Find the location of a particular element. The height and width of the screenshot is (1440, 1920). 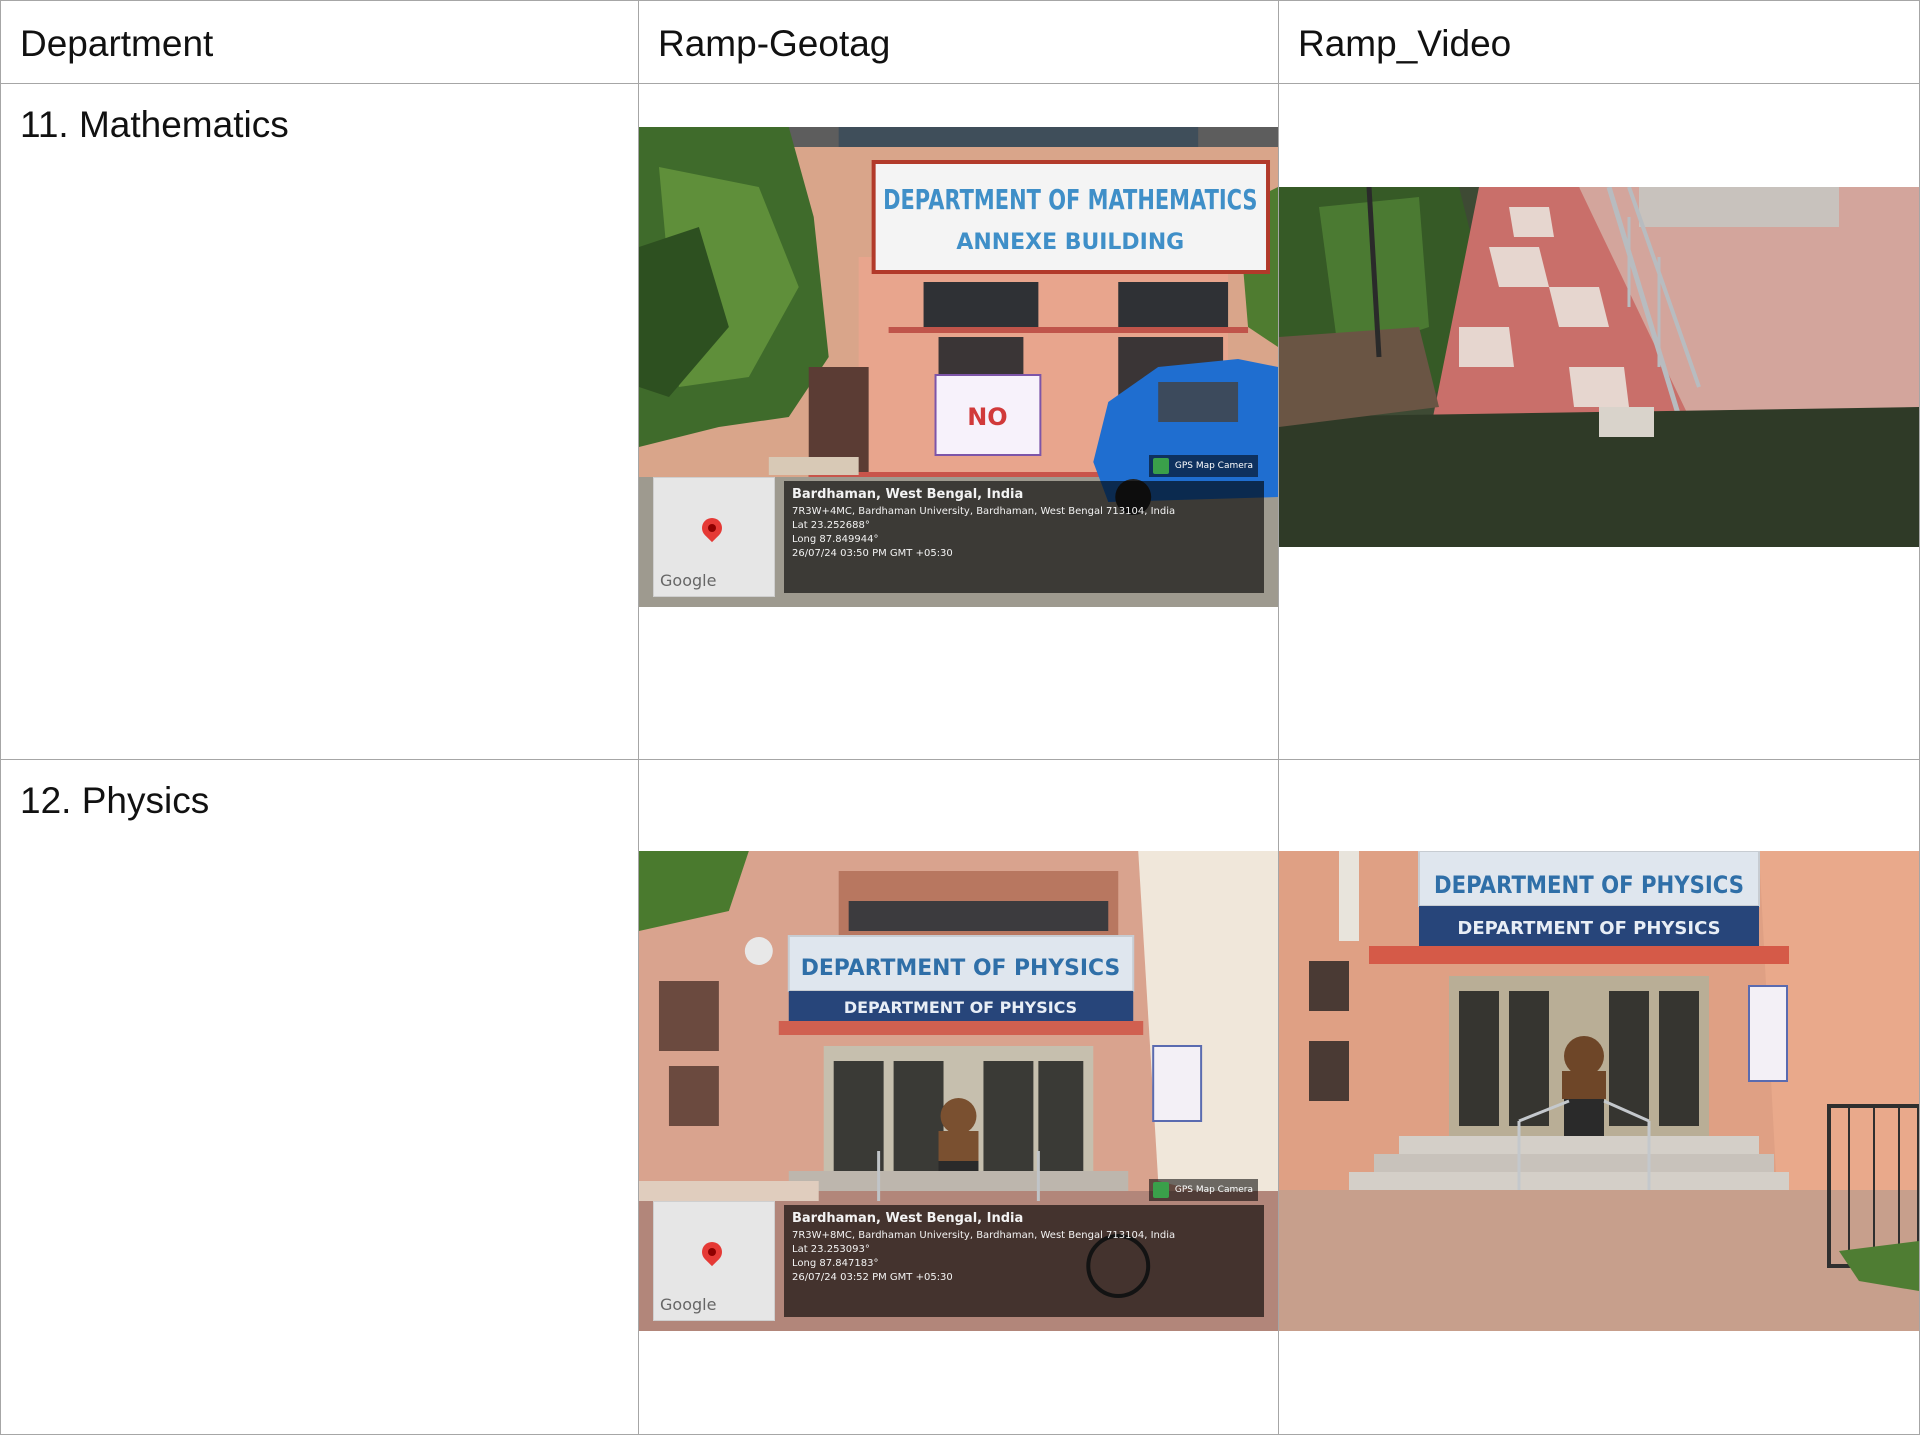

geotag-longitude: Long 87.847183° is located at coordinates (835, 1263).